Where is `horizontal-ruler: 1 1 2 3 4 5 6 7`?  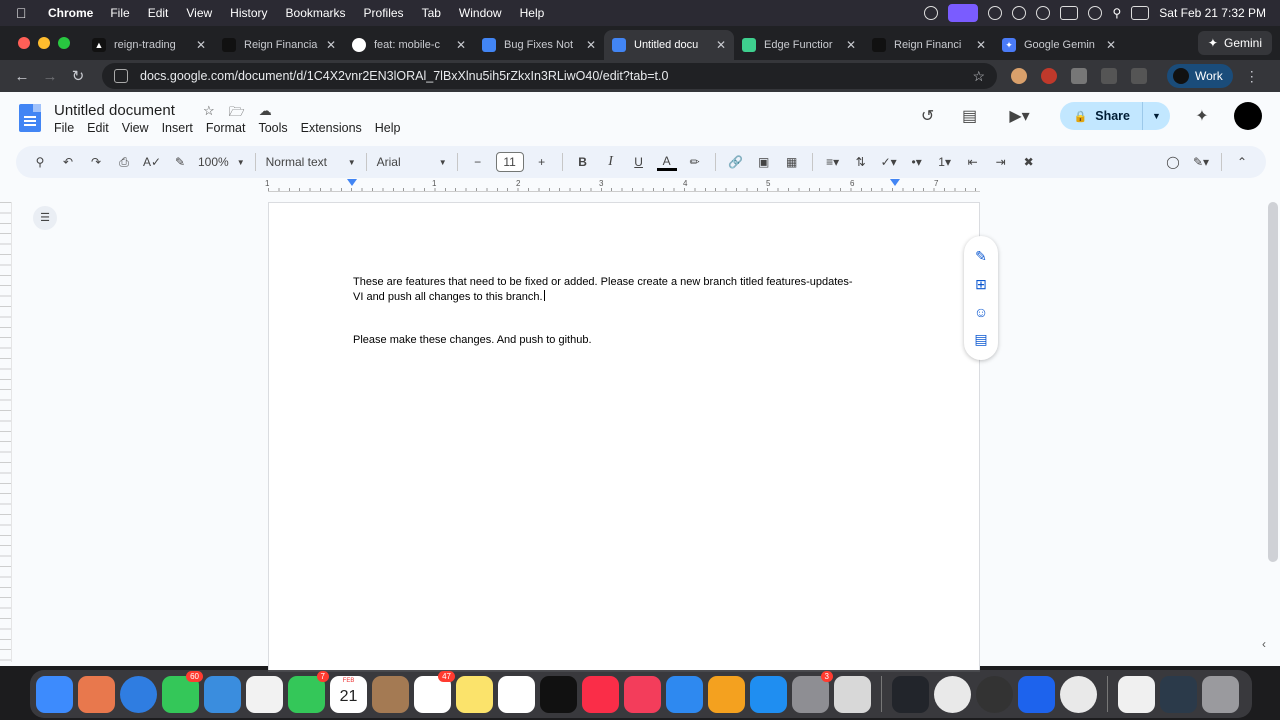 horizontal-ruler: 1 1 2 3 4 5 6 7 is located at coordinates (622, 186).